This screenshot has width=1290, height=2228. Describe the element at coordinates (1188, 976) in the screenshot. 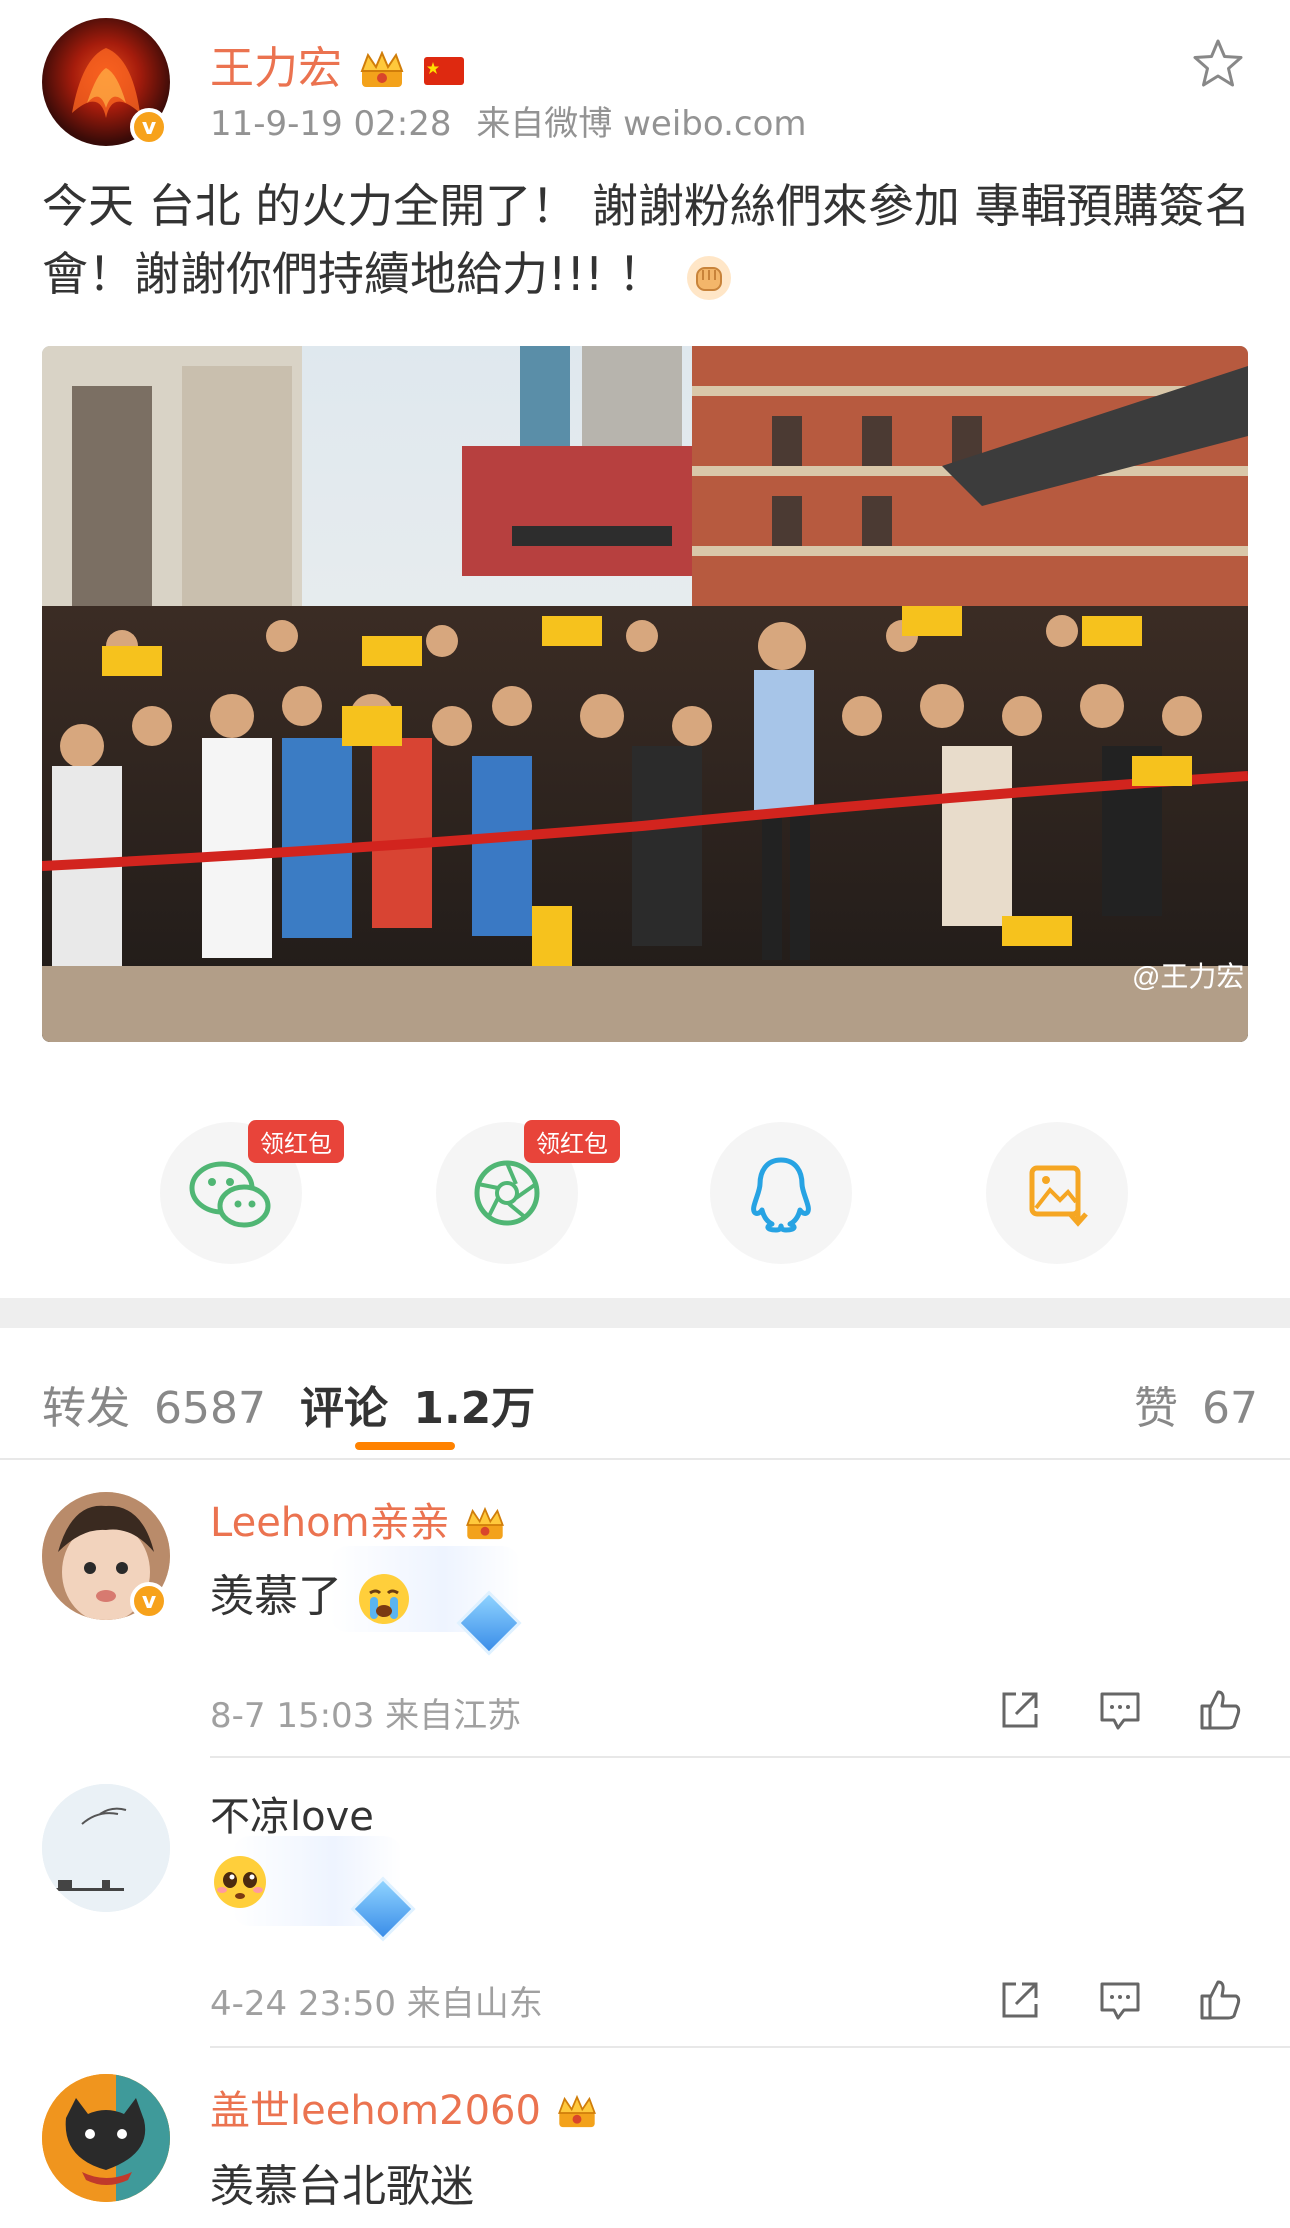

I see `photo-watermark: @王力宏` at that location.